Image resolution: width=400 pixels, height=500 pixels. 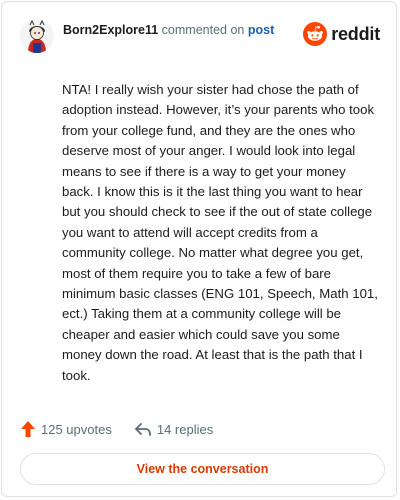 I want to click on upvote-stat: 125 upvotes, so click(x=66, y=429).